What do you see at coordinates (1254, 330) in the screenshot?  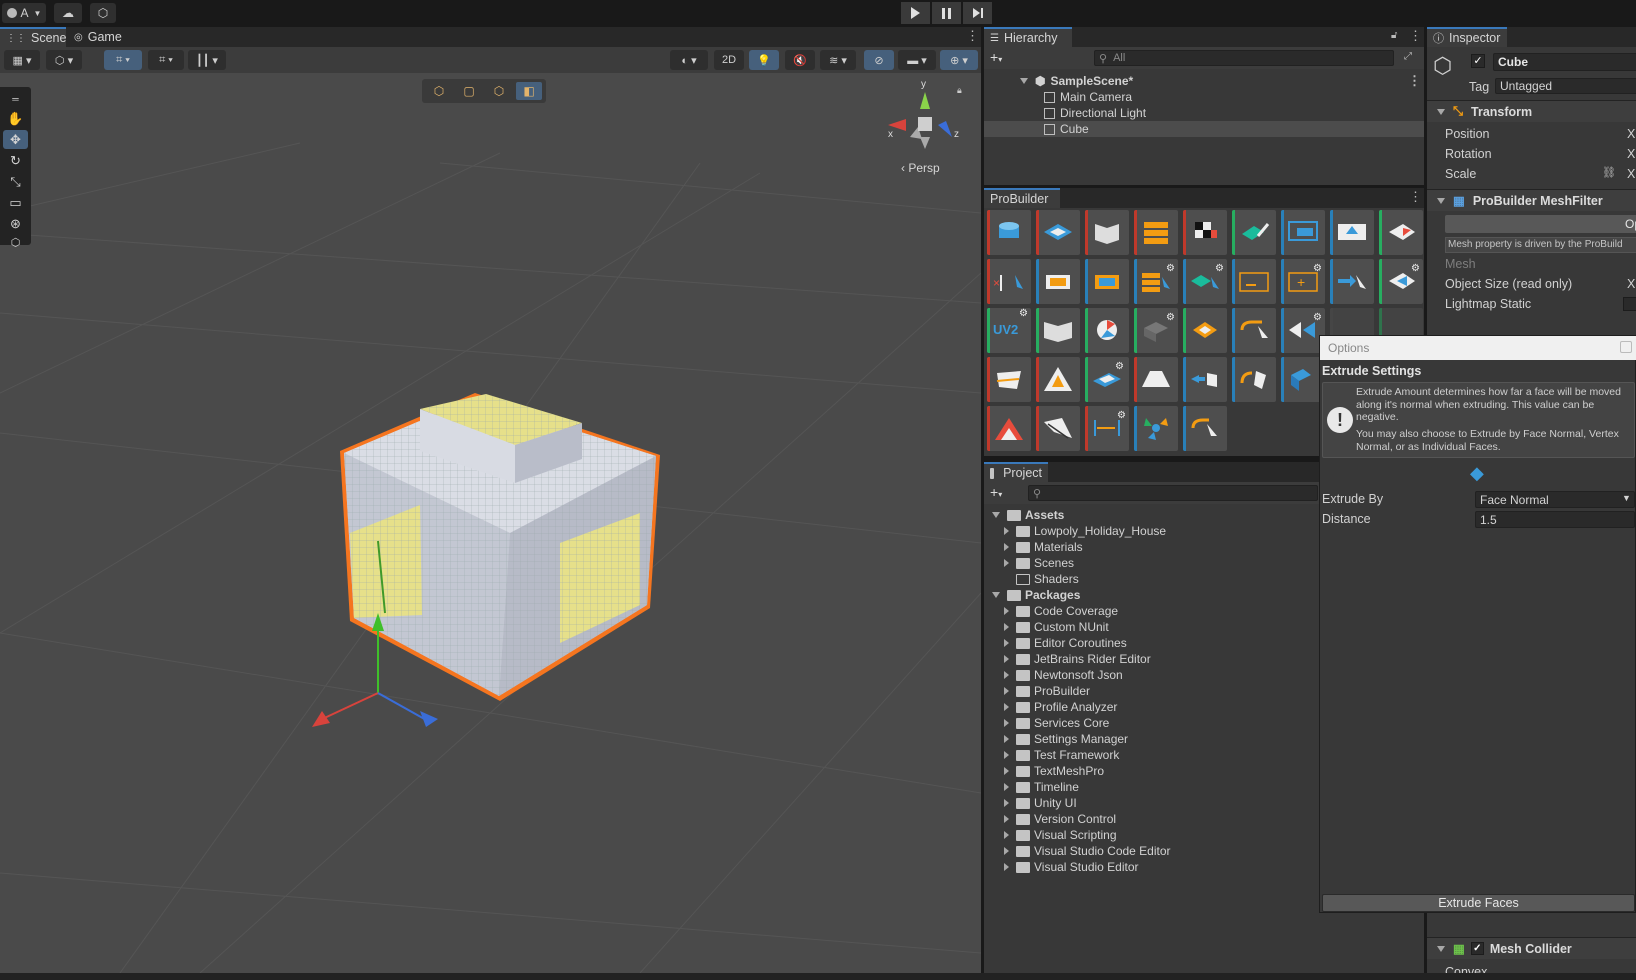 I see `extrude-edges-button` at bounding box center [1254, 330].